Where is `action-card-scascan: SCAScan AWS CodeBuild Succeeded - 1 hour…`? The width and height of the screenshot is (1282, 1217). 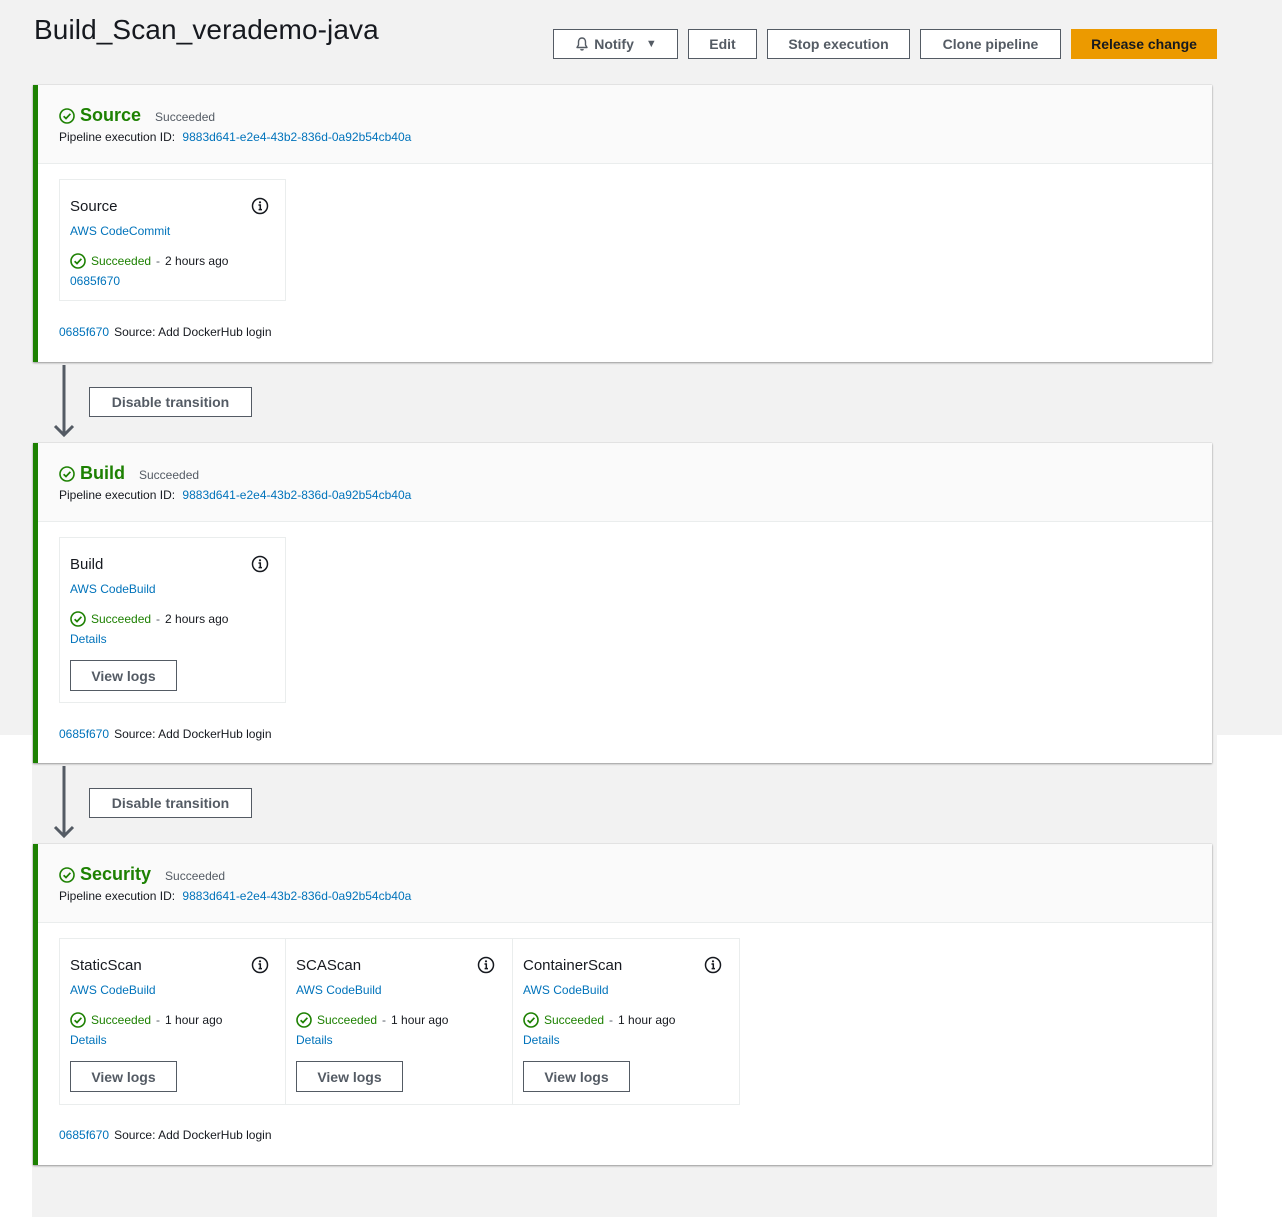 action-card-scascan: SCAScan AWS CodeBuild Succeeded - 1 hour… is located at coordinates (399, 1021).